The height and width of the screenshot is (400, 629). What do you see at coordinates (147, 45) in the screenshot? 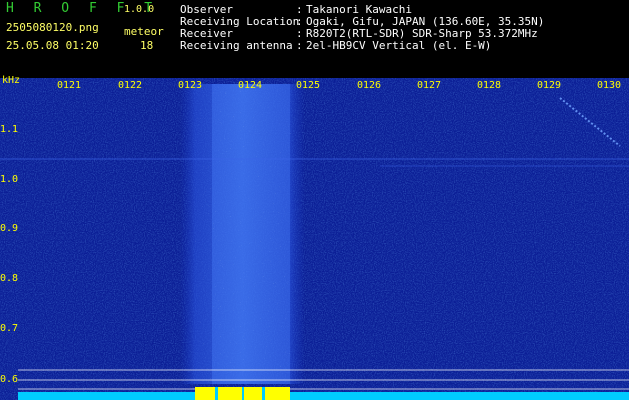
I see `meteor-count-value: 18` at bounding box center [147, 45].